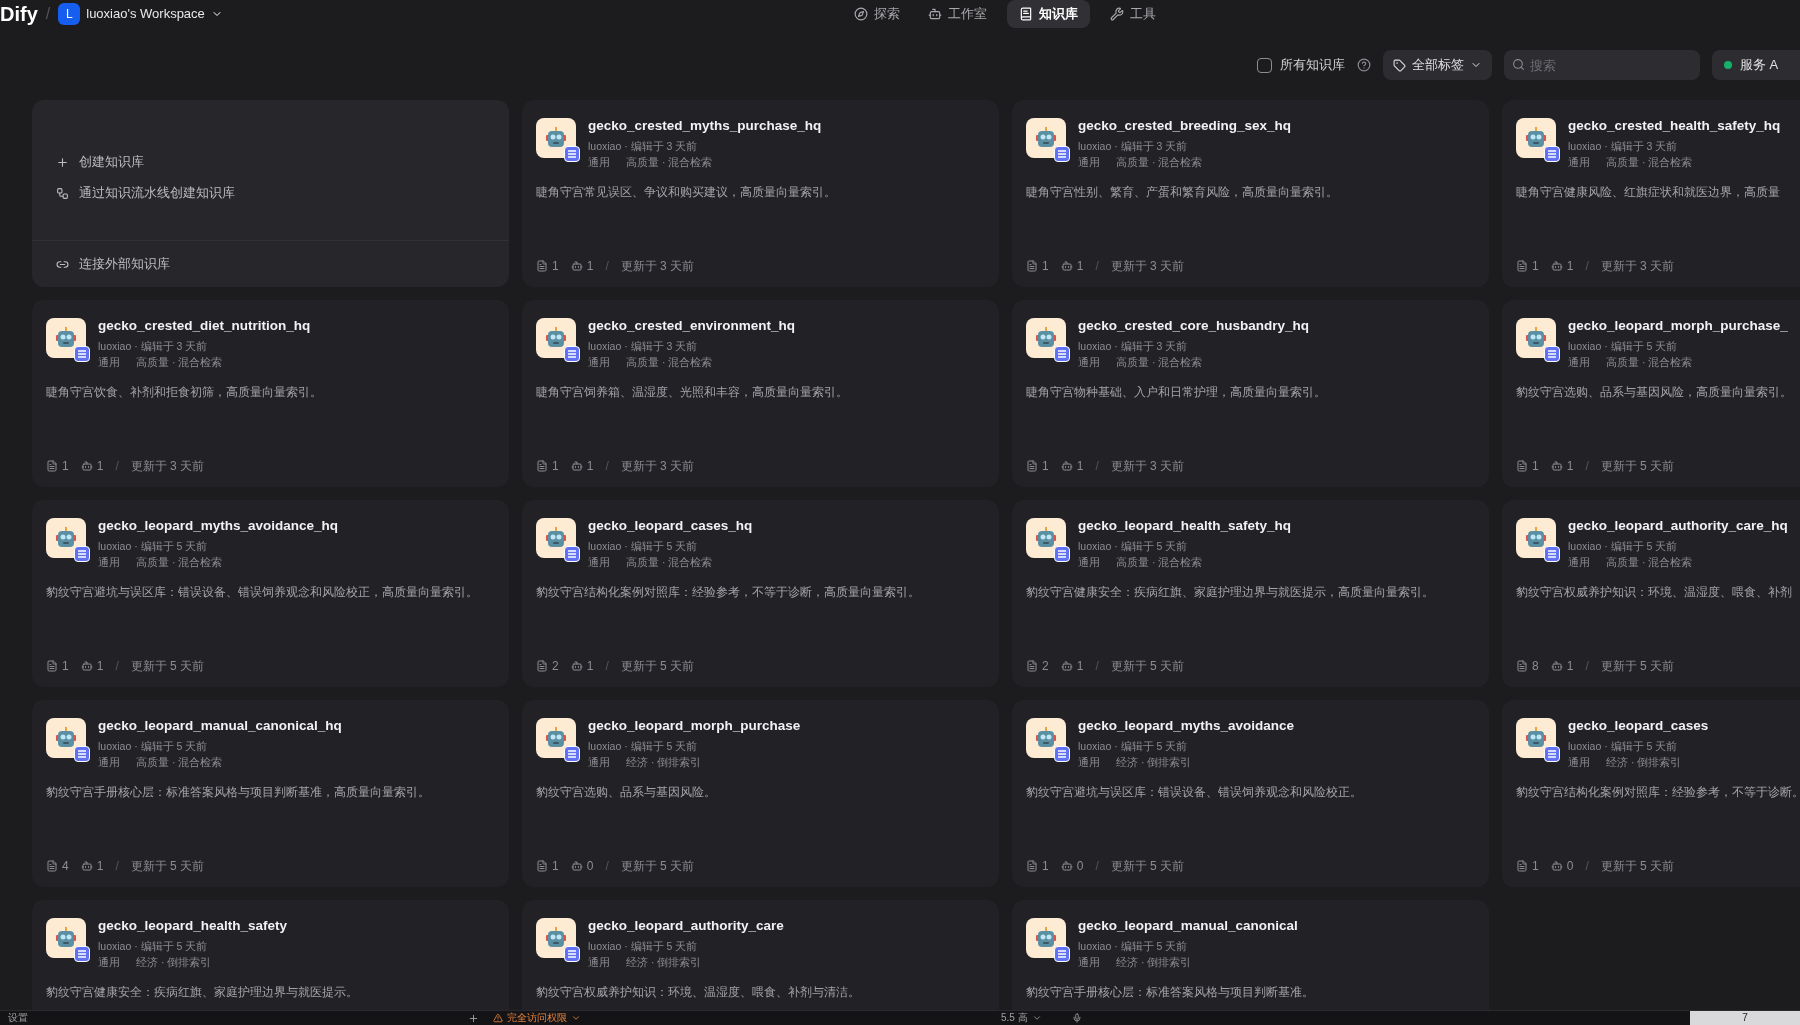  Describe the element at coordinates (1250, 193) in the screenshot. I see `dataset-card: gecko_crested_breeding_sex_hq luoxiao · 编辑于 3 天前 通用 高质量 · 混合检索 睫角守宫性别、繁育、产蛋和繁育风险，高质量向量索引。 1 1 / 更新于 3 天前` at that location.